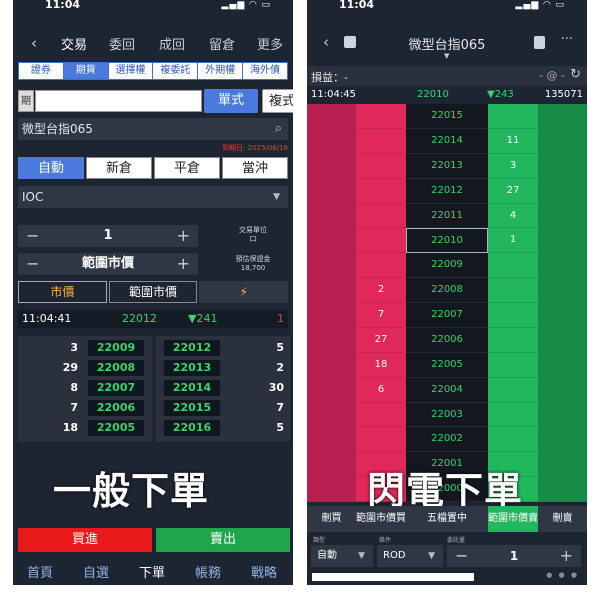  What do you see at coordinates (96, 571) in the screenshot?
I see `bottom-nav-watchlist: 自選` at bounding box center [96, 571].